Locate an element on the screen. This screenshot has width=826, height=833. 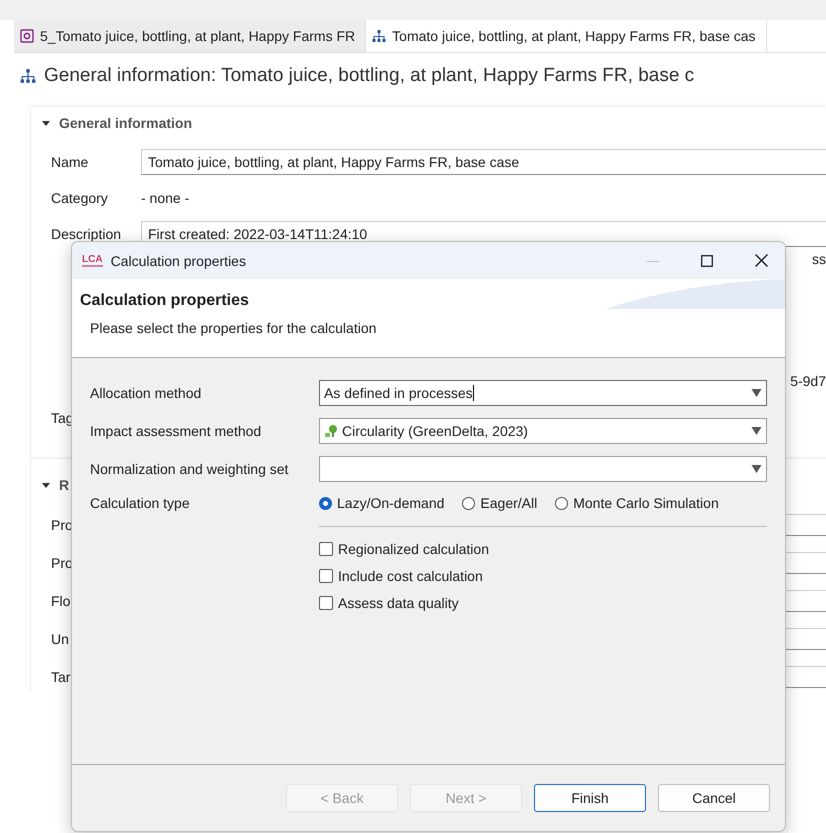
dialog-button: Cancel is located at coordinates (714, 798).